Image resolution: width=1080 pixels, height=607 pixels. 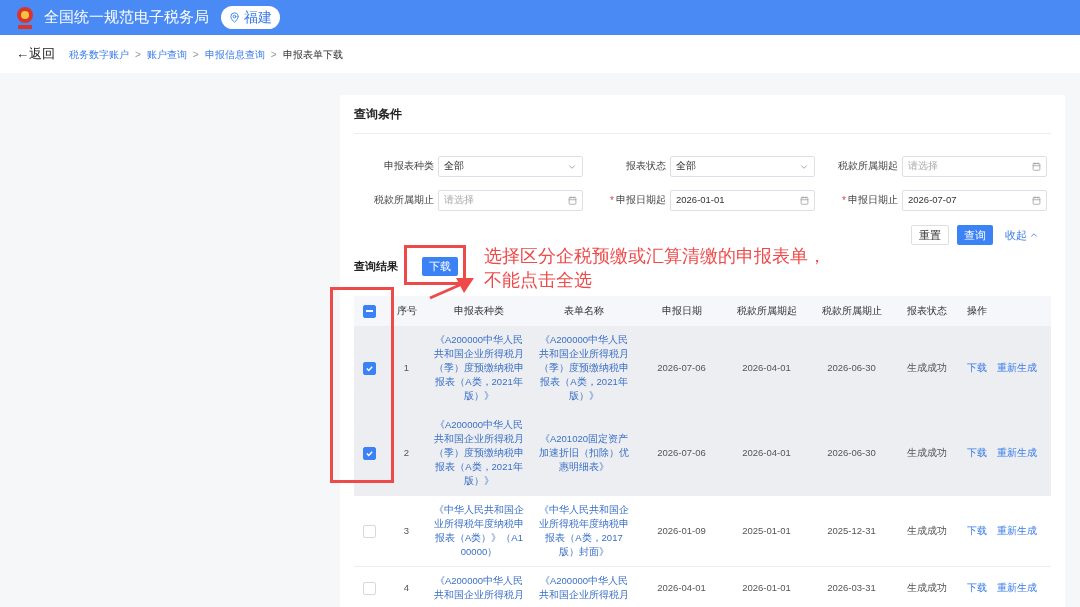 I want to click on download-button: 下载, so click(x=440, y=266).